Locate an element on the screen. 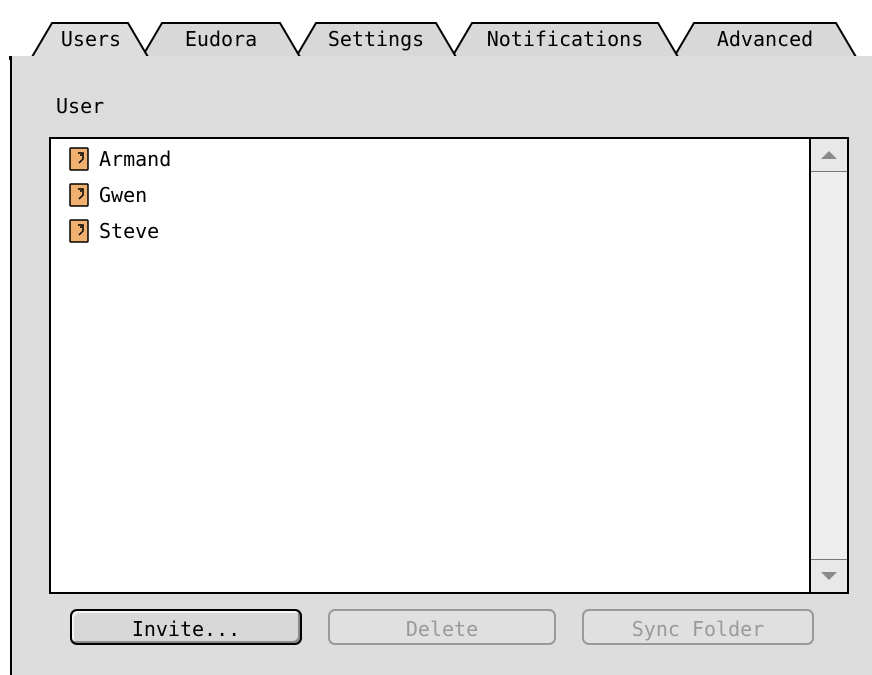 This screenshot has width=872, height=675. list-item-steve: Steve is located at coordinates (114, 231).